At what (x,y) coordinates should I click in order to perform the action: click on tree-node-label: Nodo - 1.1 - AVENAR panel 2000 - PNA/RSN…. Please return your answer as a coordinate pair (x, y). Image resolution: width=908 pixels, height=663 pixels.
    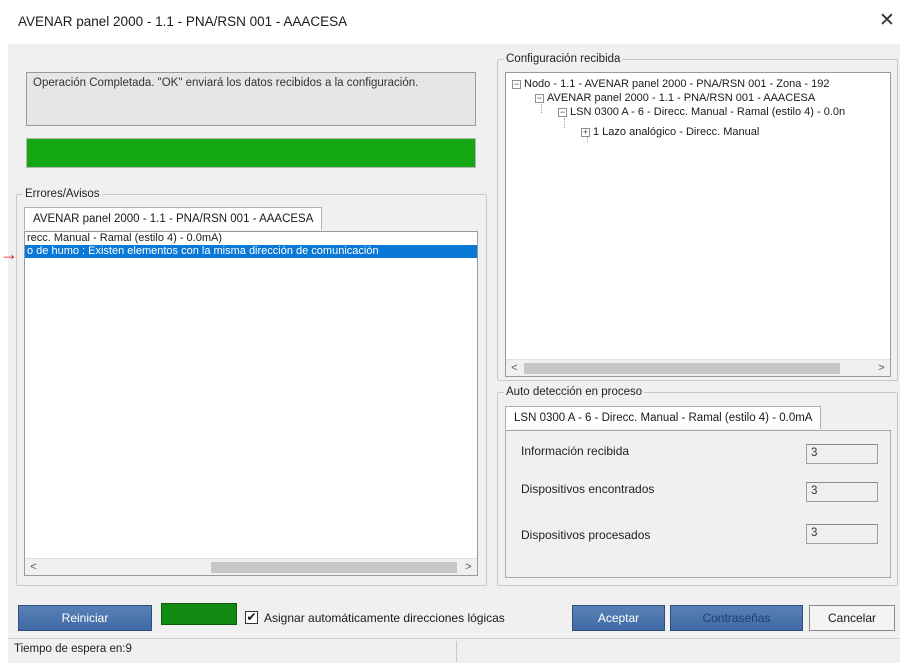
    Looking at the image, I should click on (677, 84).